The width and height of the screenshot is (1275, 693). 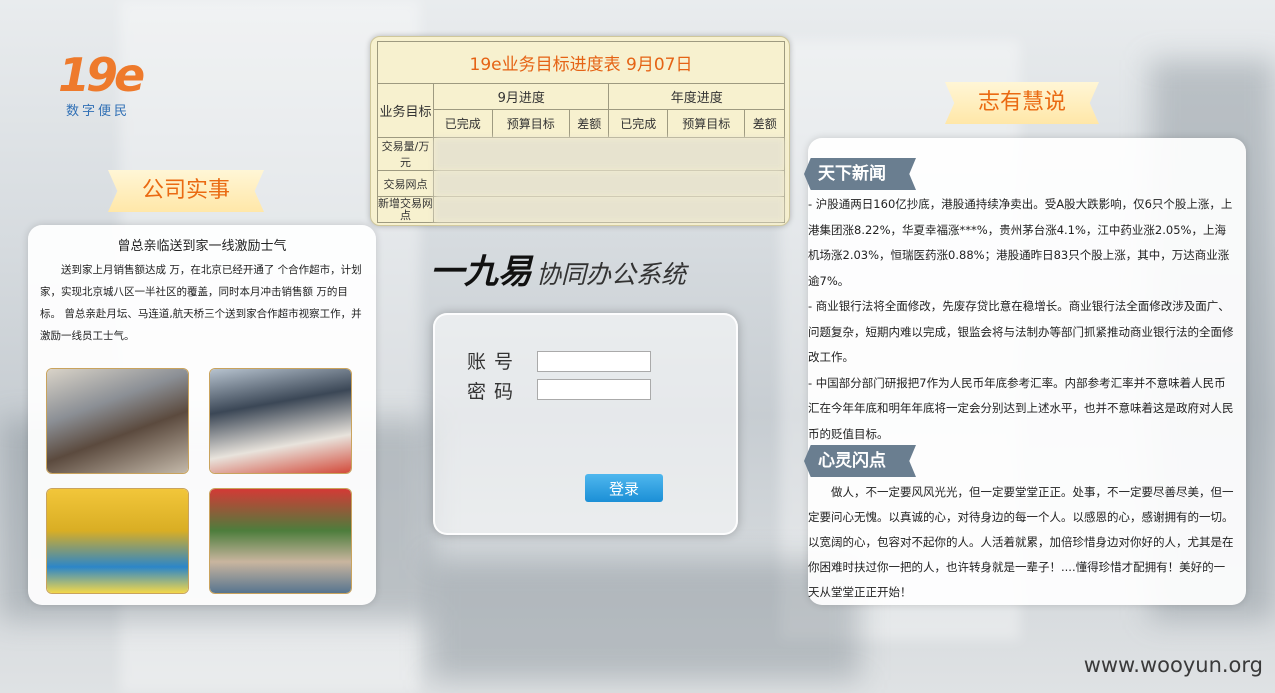 What do you see at coordinates (202, 246) in the screenshot?
I see `company-news-headline: 曾总亲临送到家一线激励士气` at bounding box center [202, 246].